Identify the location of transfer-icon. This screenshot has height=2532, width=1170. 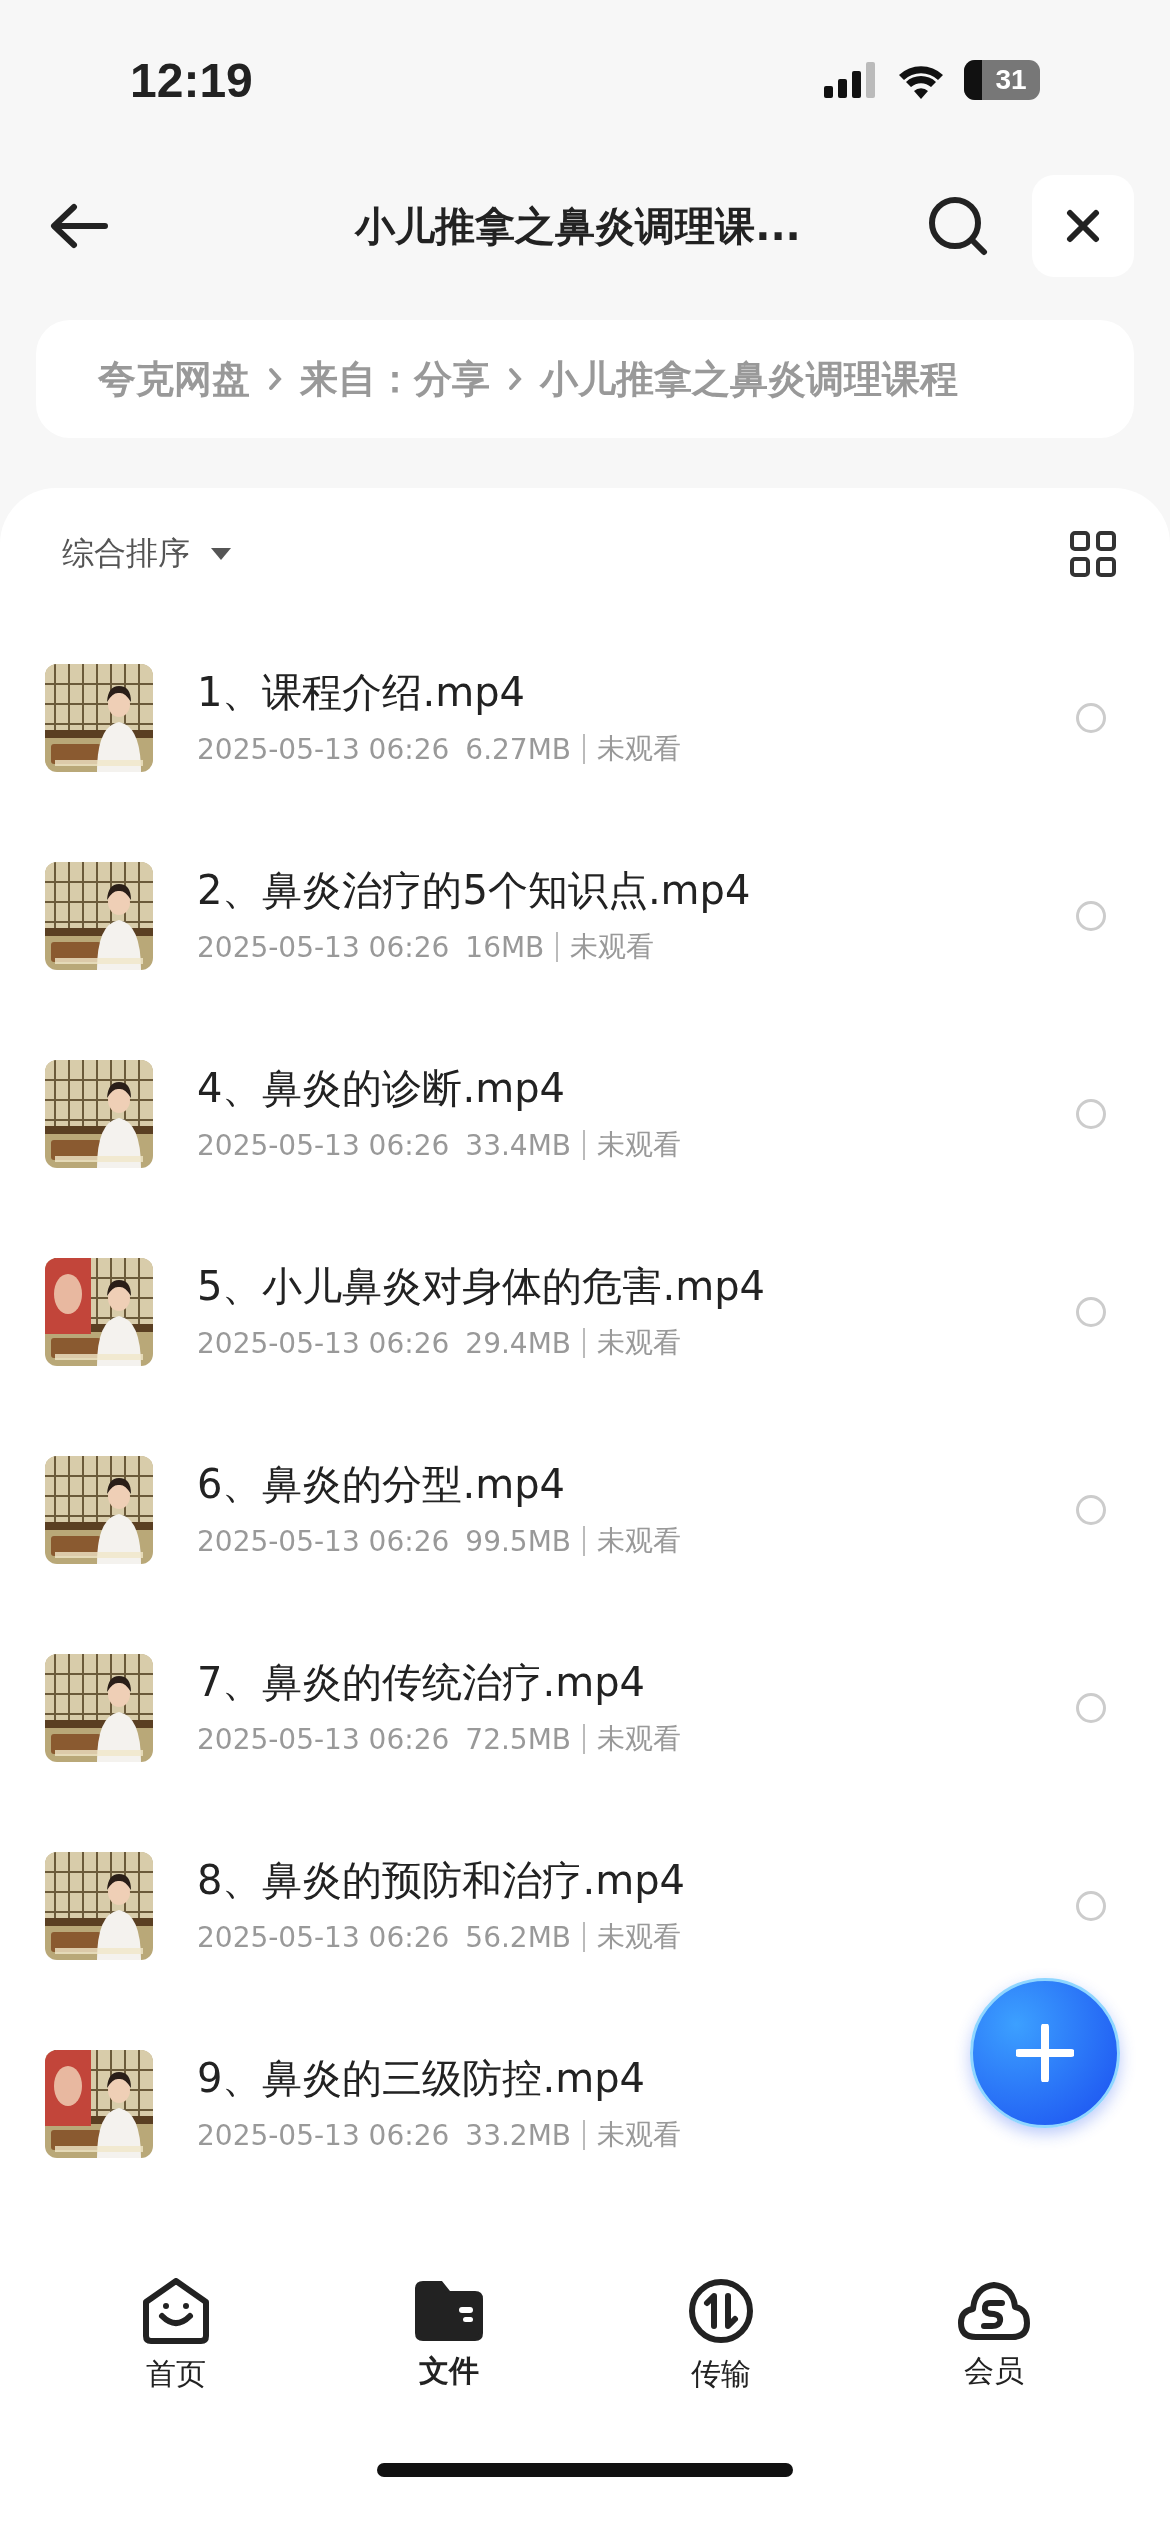
(721, 2310).